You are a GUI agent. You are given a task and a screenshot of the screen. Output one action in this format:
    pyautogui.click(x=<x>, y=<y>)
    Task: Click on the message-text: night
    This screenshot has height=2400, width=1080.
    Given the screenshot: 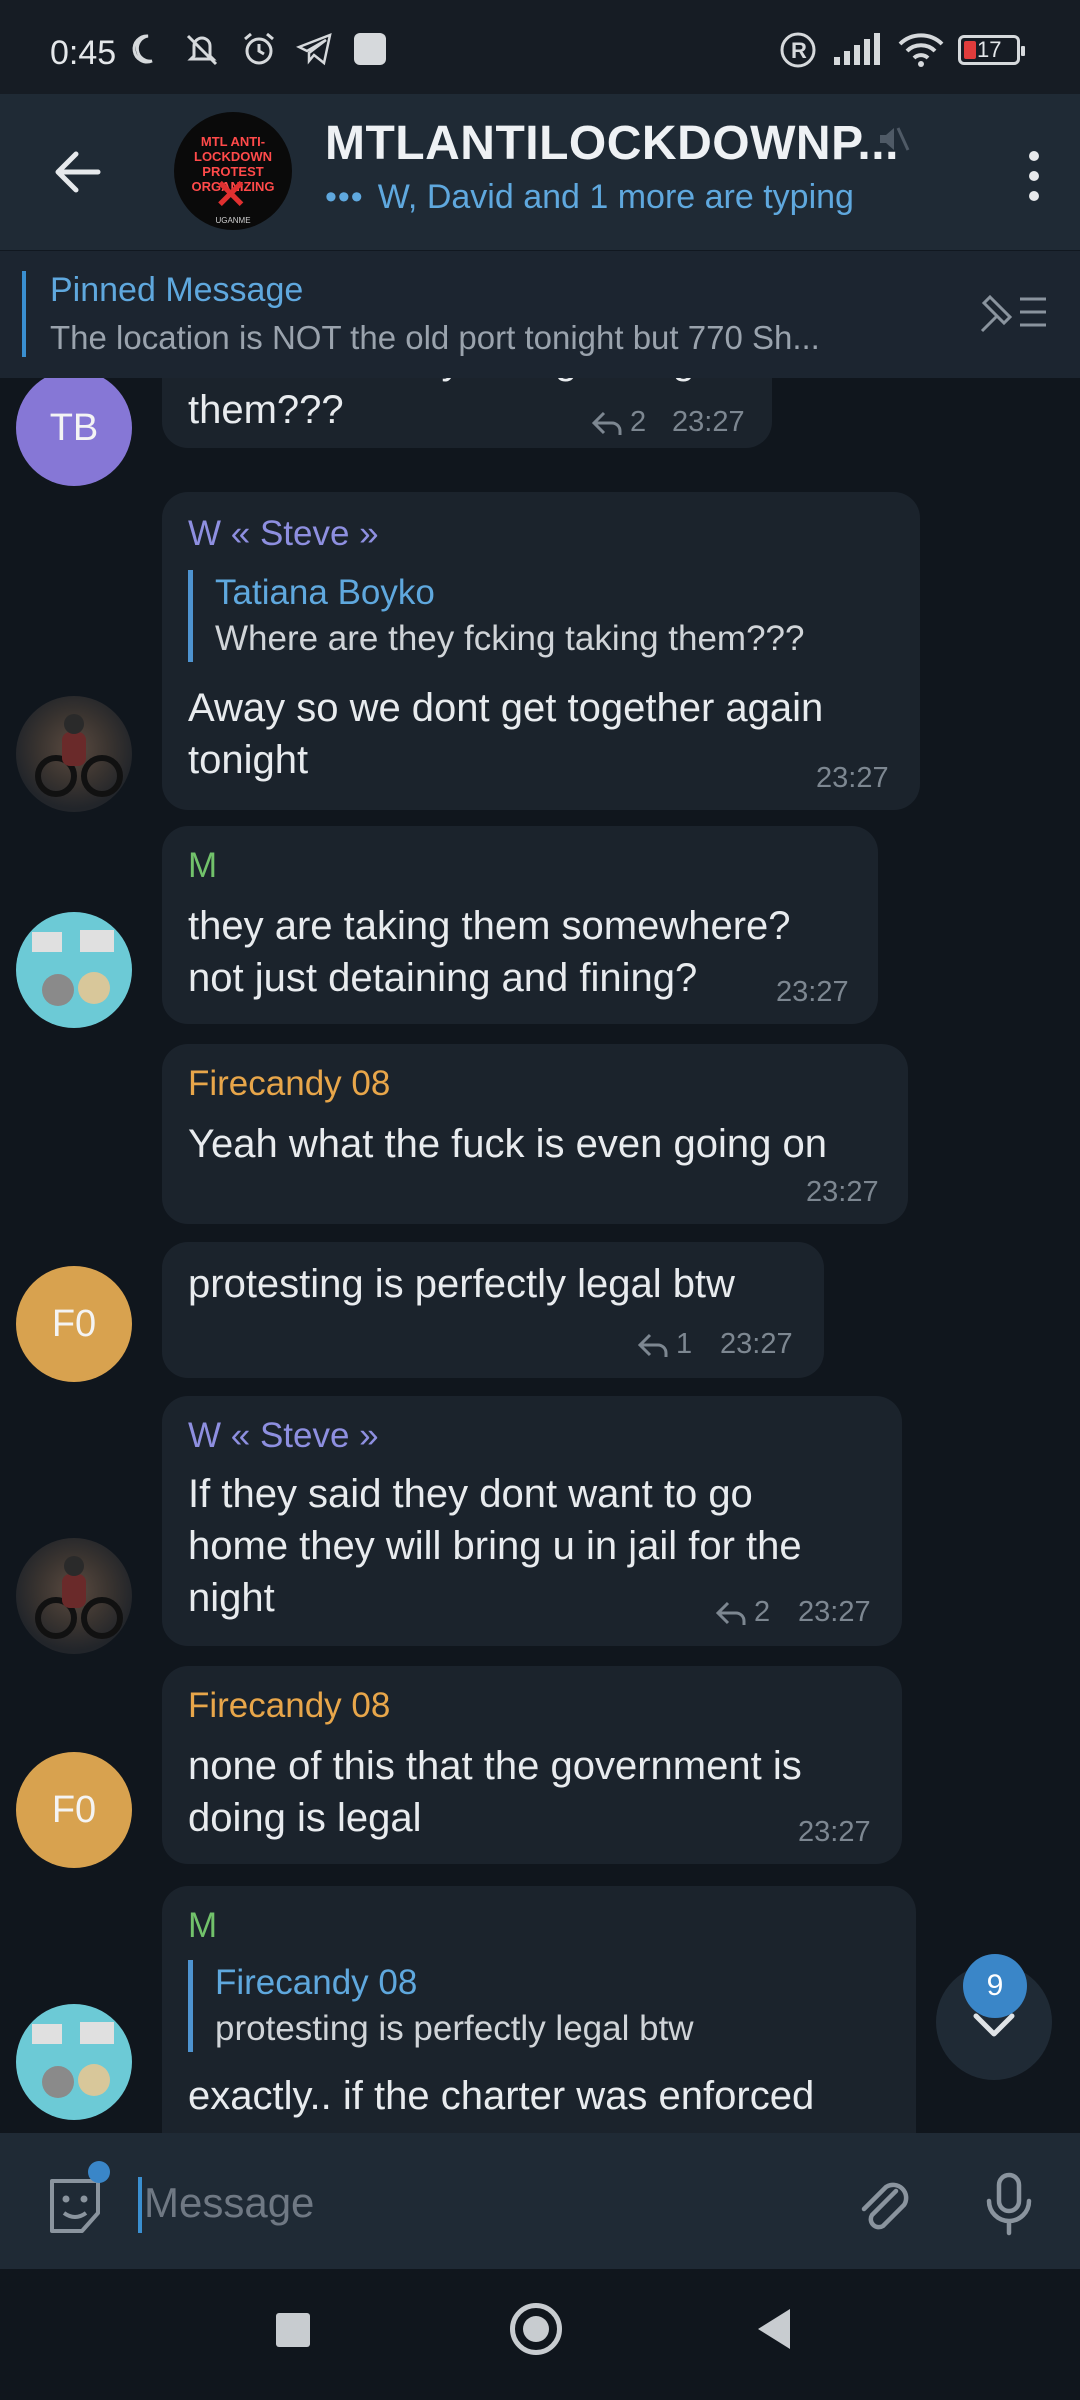 What is the action you would take?
    pyautogui.click(x=231, y=1598)
    